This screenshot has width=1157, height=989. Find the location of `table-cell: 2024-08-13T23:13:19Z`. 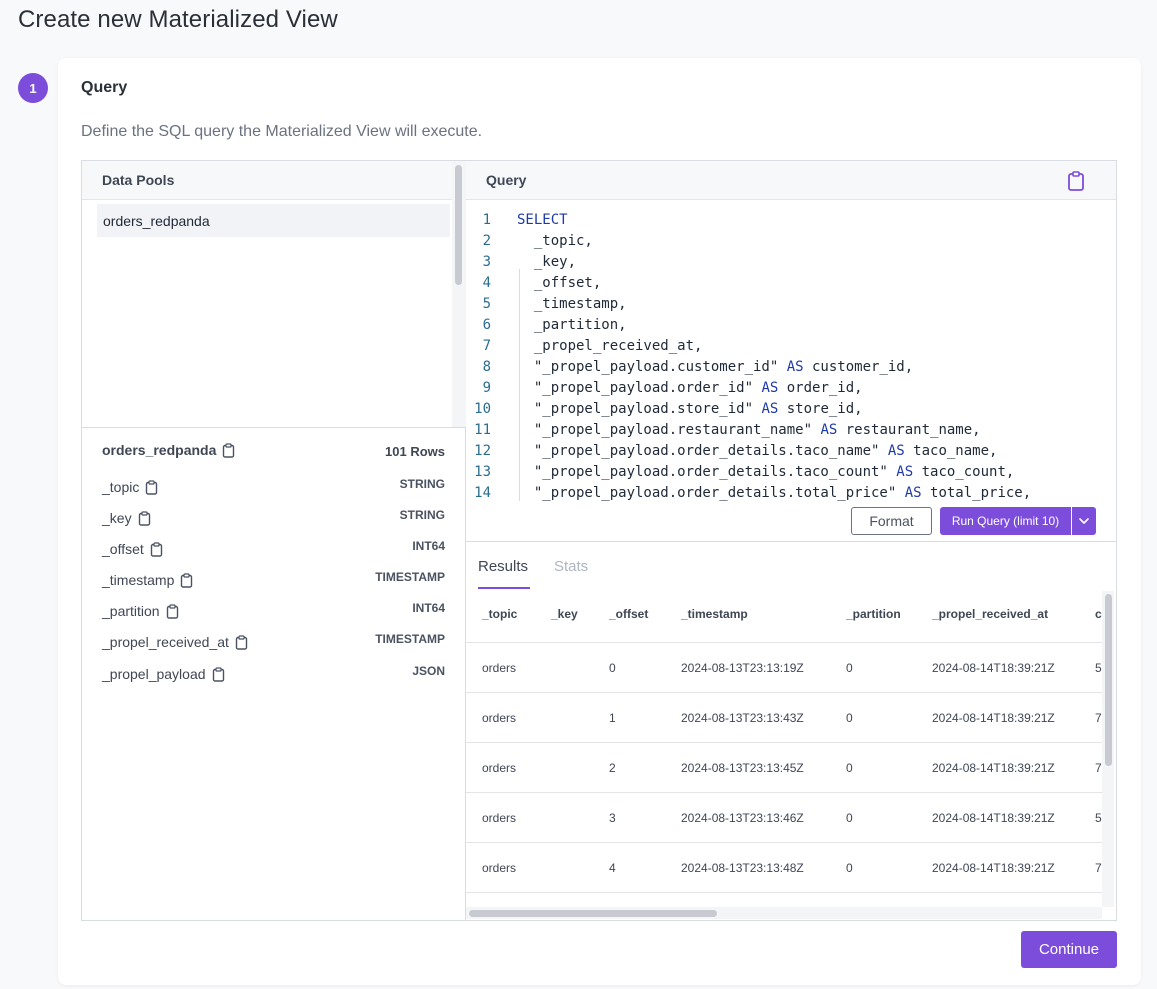

table-cell: 2024-08-13T23:13:19Z is located at coordinates (742, 668).